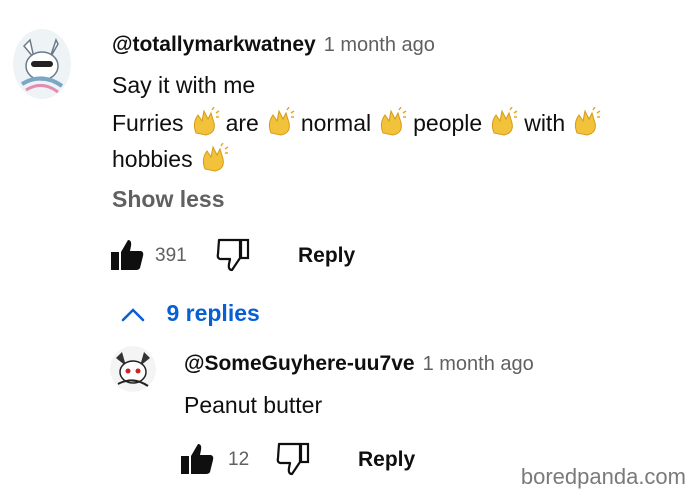  I want to click on word: people, so click(448, 123).